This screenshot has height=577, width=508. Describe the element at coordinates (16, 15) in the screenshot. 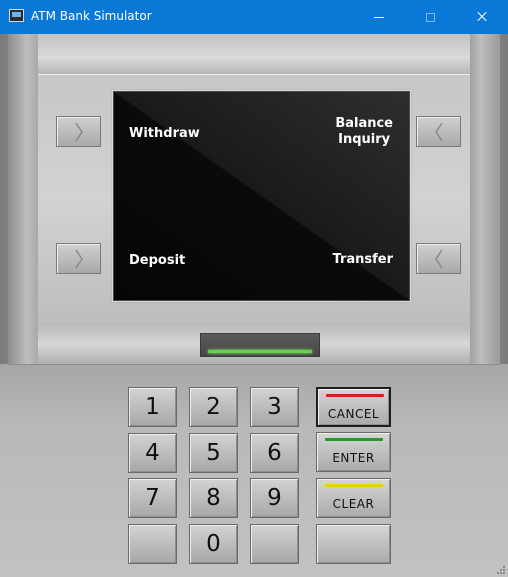

I see `atm-icon` at that location.